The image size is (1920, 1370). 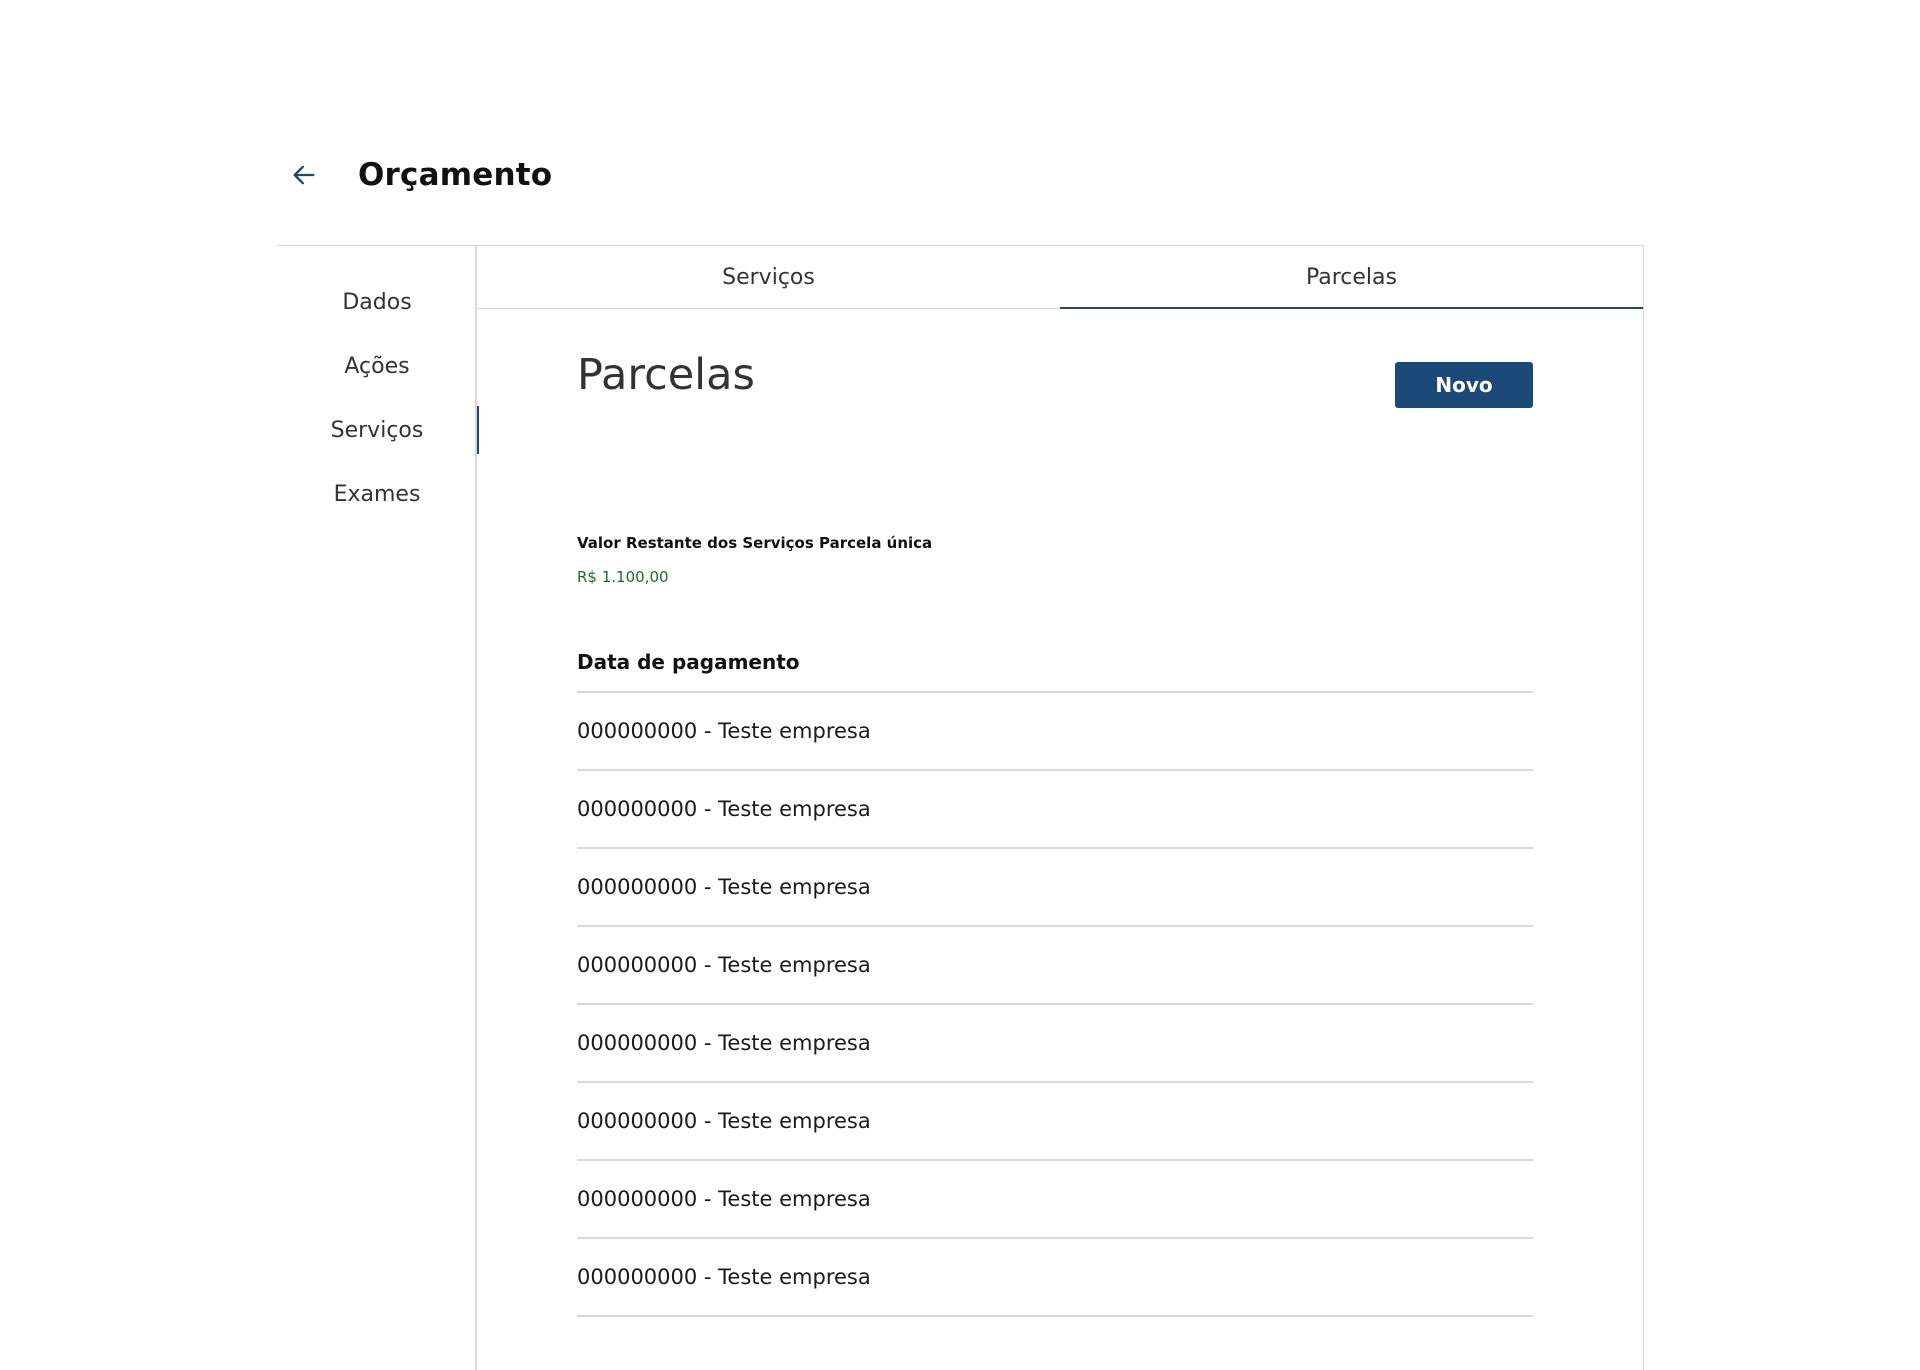 I want to click on back-button, so click(x=304, y=175).